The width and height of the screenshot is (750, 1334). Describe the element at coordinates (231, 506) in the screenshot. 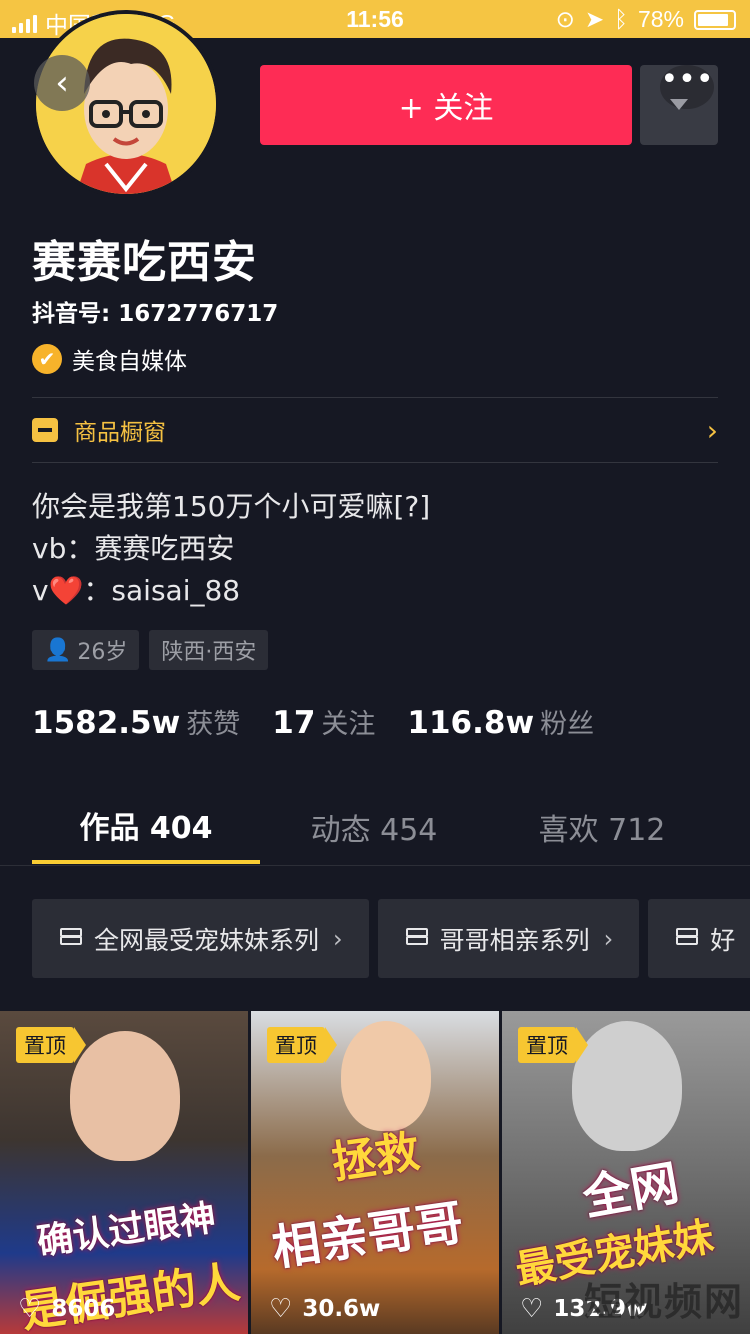

I see `bio-line: 你会是我第150万个小可爱嘛[?]` at that location.